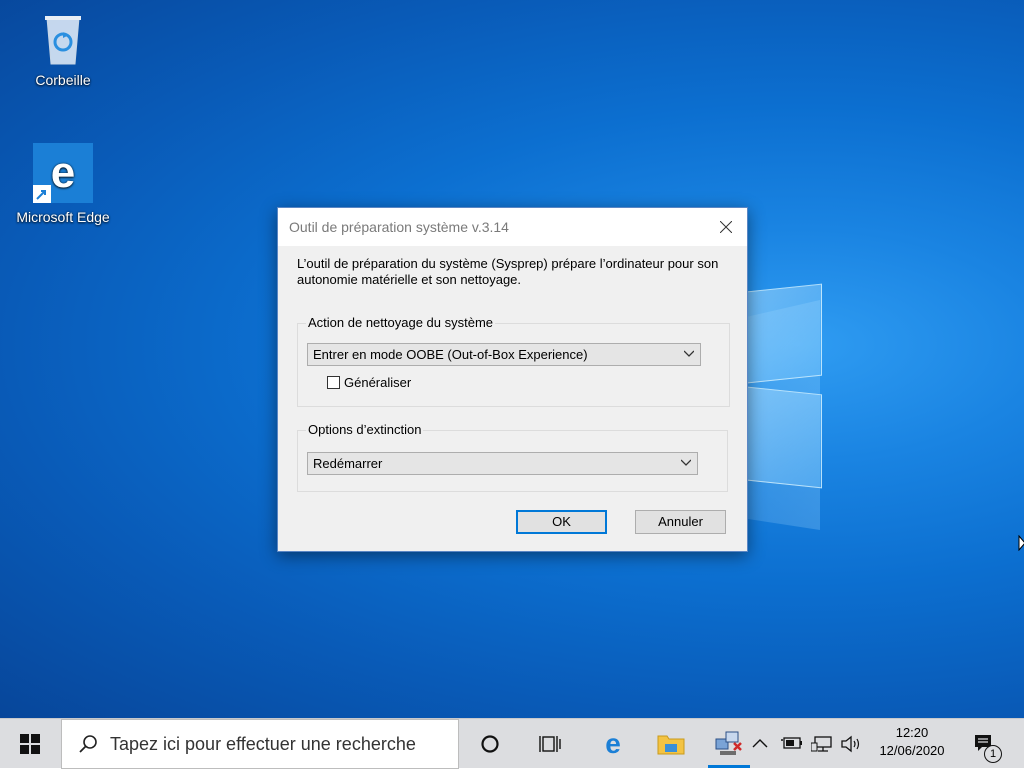  I want to click on recycle-bin-icon, so click(63, 40).